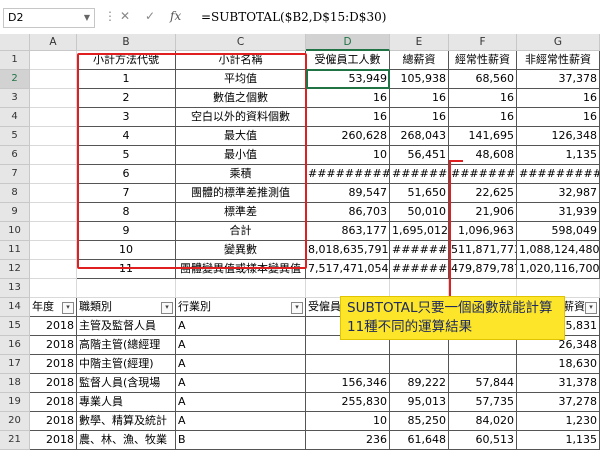  Describe the element at coordinates (126, 326) in the screenshot. I see `cell-b15: 主管及監督人員` at that location.